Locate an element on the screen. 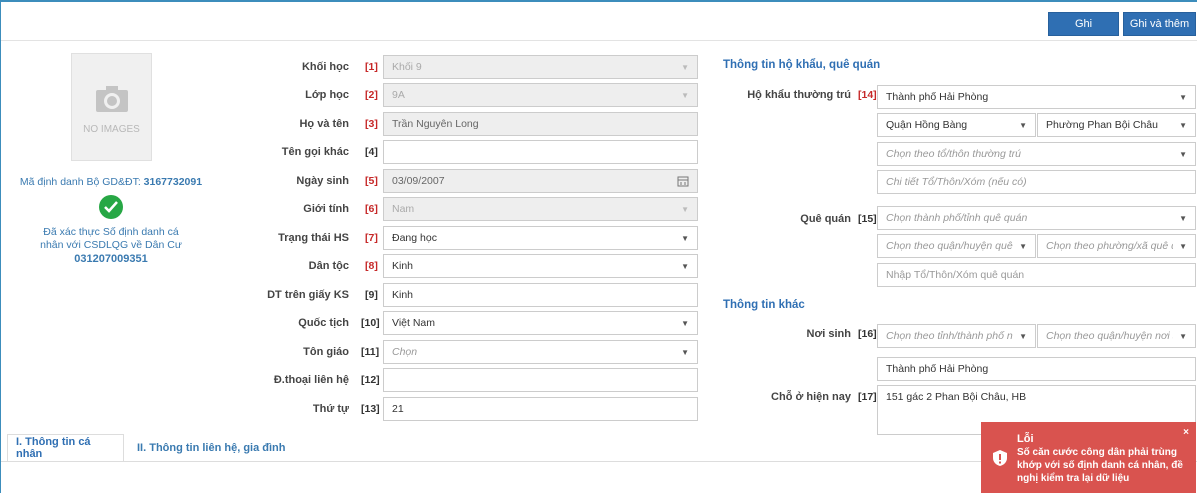 The image size is (1197, 493). student-id-label: Mã định danh Bộ GD&ĐT: is located at coordinates (80, 182).